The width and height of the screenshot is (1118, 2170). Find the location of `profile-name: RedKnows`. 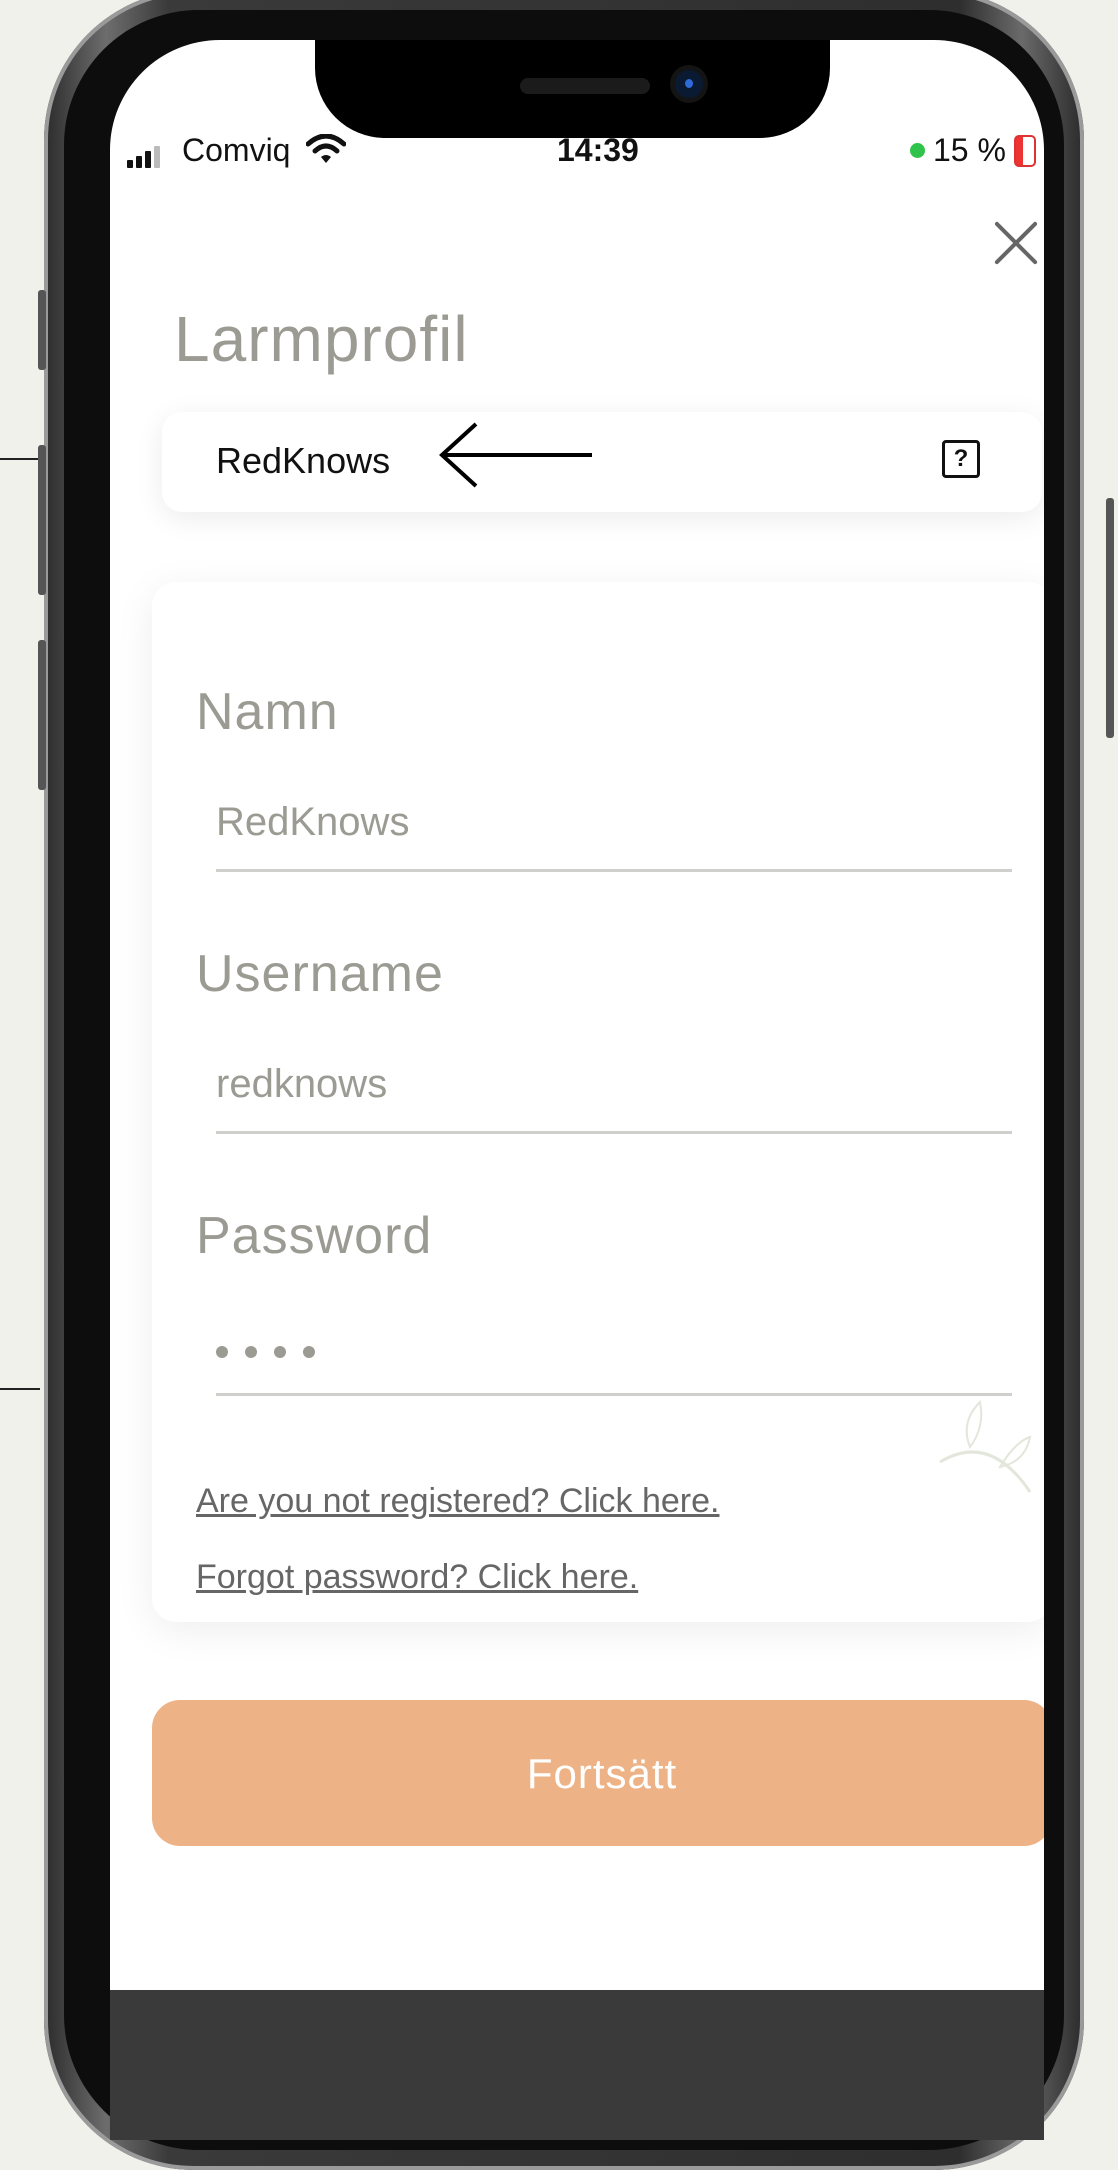

profile-name: RedKnows is located at coordinates (303, 460).